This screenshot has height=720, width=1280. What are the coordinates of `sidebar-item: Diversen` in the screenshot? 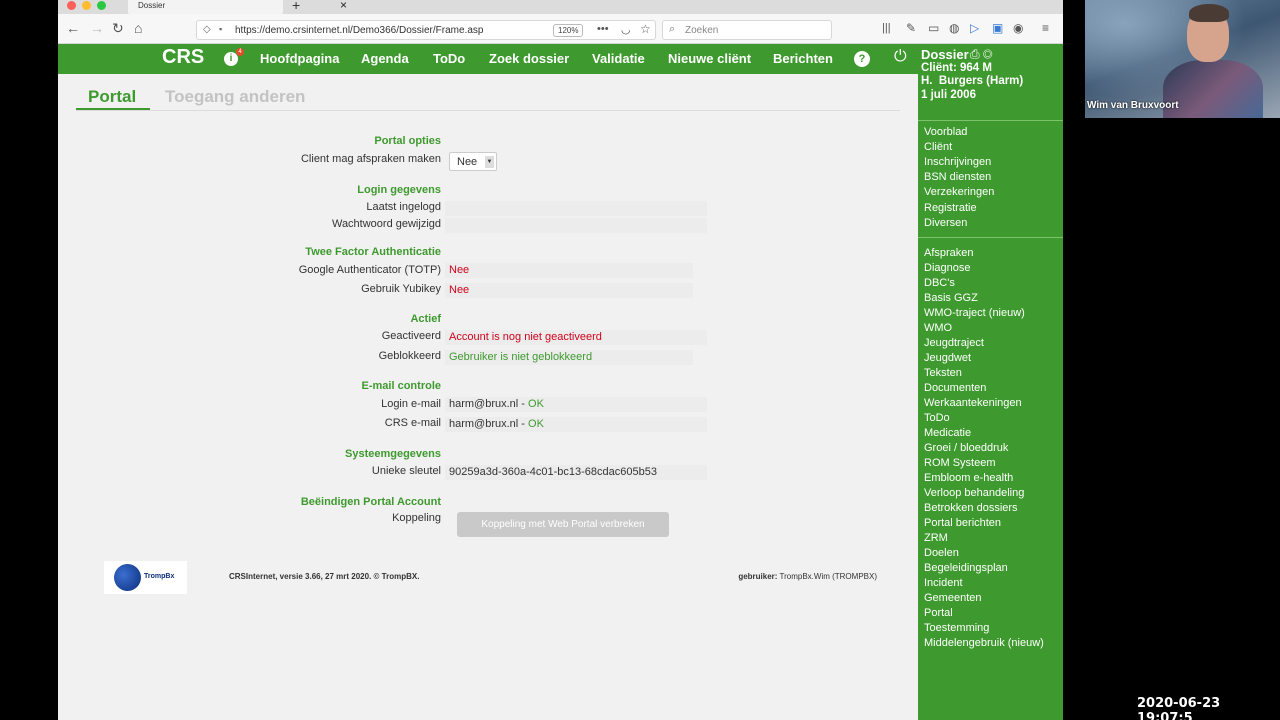 It's located at (945, 223).